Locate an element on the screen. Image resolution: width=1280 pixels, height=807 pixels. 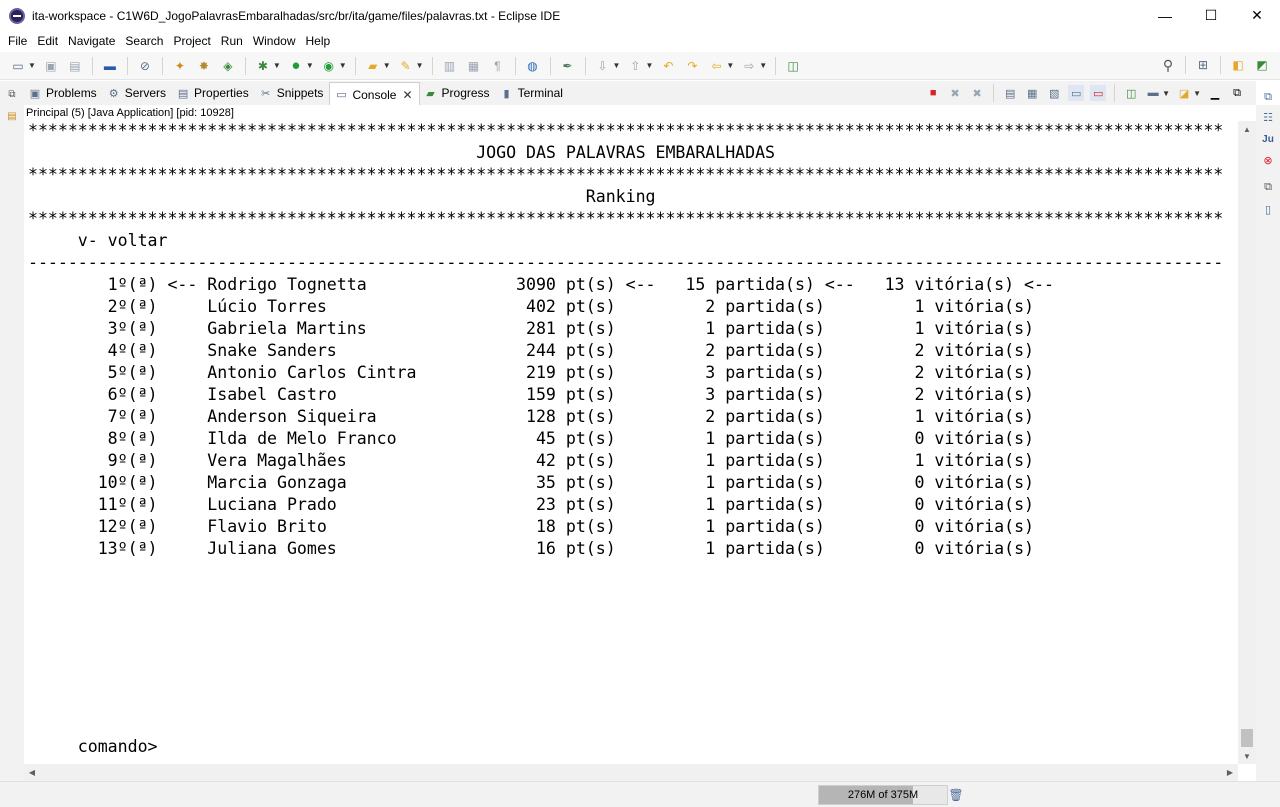
new-class-icon: ◈ is located at coordinates (228, 66).